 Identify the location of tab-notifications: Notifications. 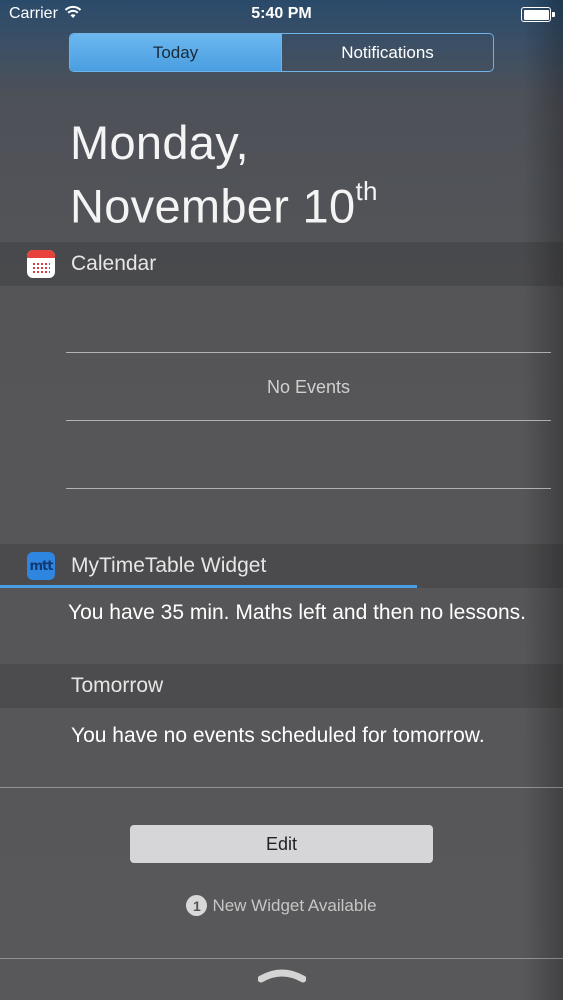
(387, 52).